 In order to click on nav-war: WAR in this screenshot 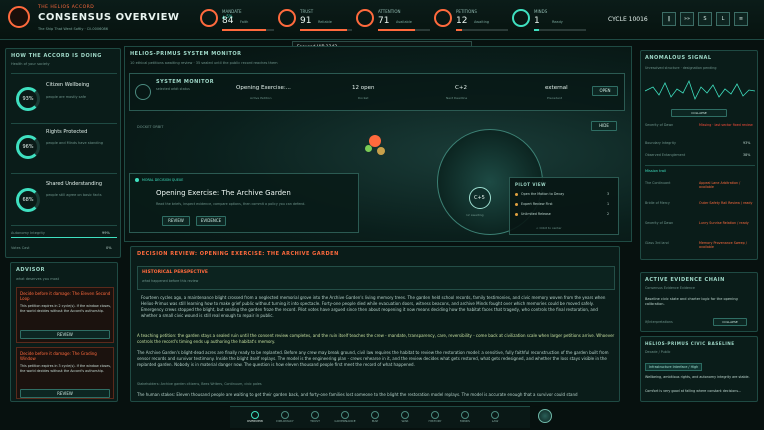, I will do `click(405, 418)`.